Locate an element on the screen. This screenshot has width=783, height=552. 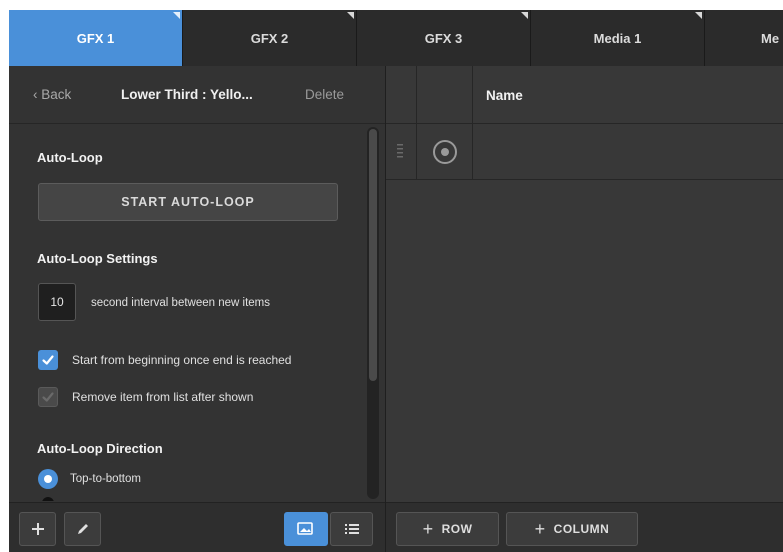
tab-label: GFX 1 is located at coordinates (95, 38).